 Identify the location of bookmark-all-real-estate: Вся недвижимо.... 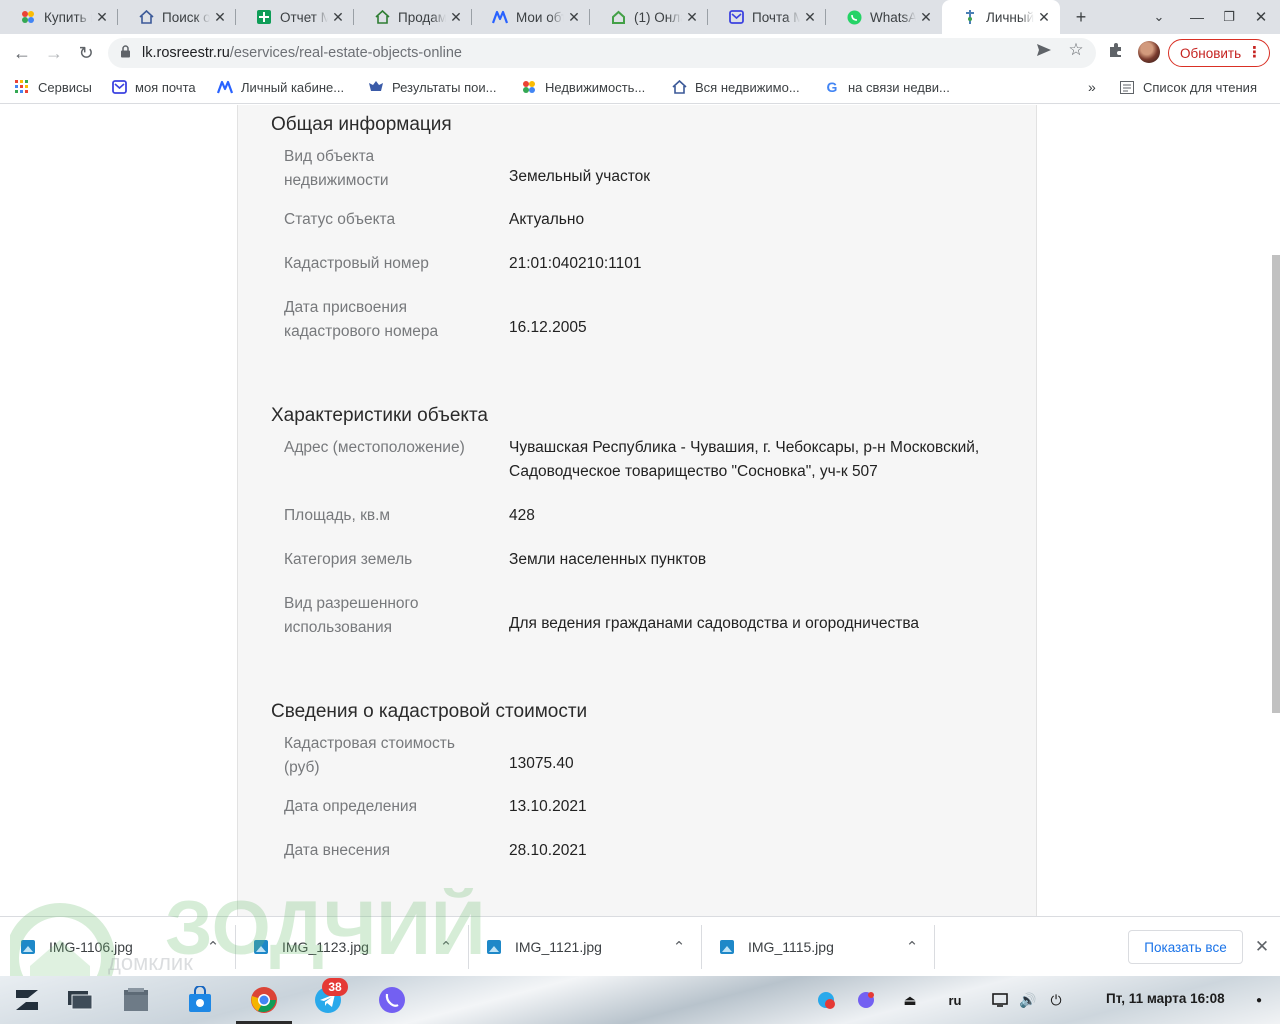
(735, 87).